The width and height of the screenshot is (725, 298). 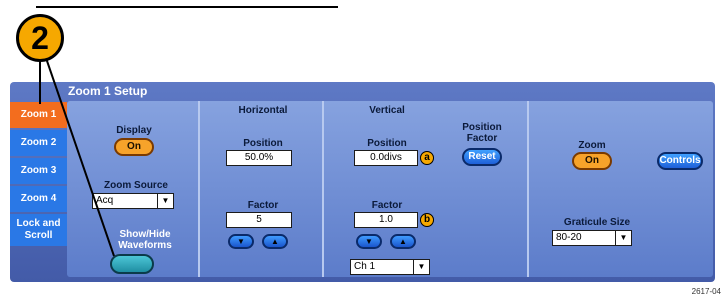 What do you see at coordinates (275, 241) in the screenshot?
I see `horizontal-factor-up-button: ▲` at bounding box center [275, 241].